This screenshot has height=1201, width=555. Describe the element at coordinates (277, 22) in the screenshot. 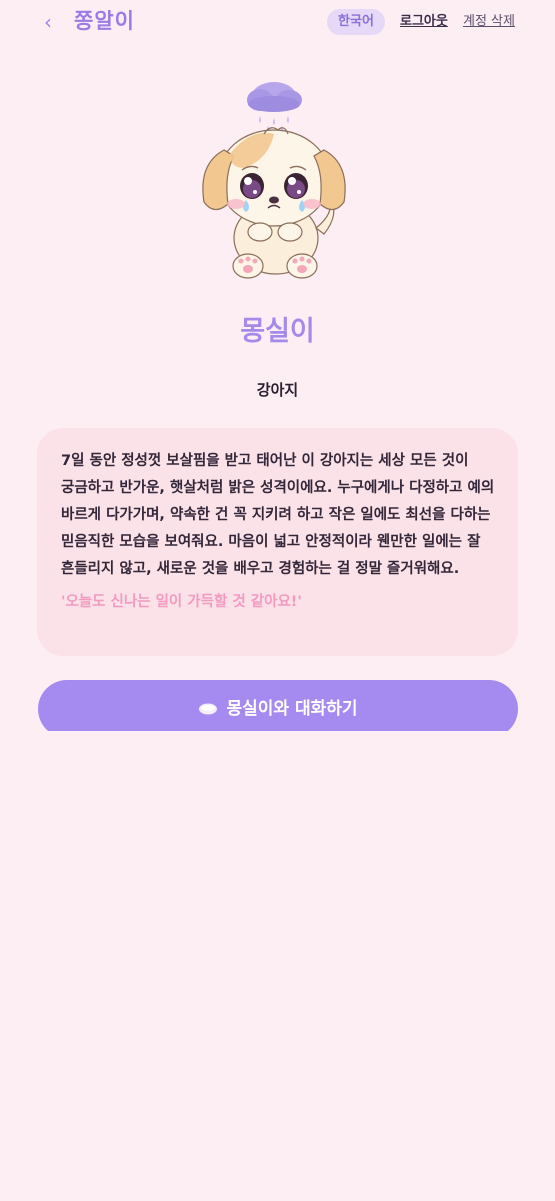

I see `top-bar: ‹ 쫑알이 한국어 로그아웃 계정 삭제` at that location.